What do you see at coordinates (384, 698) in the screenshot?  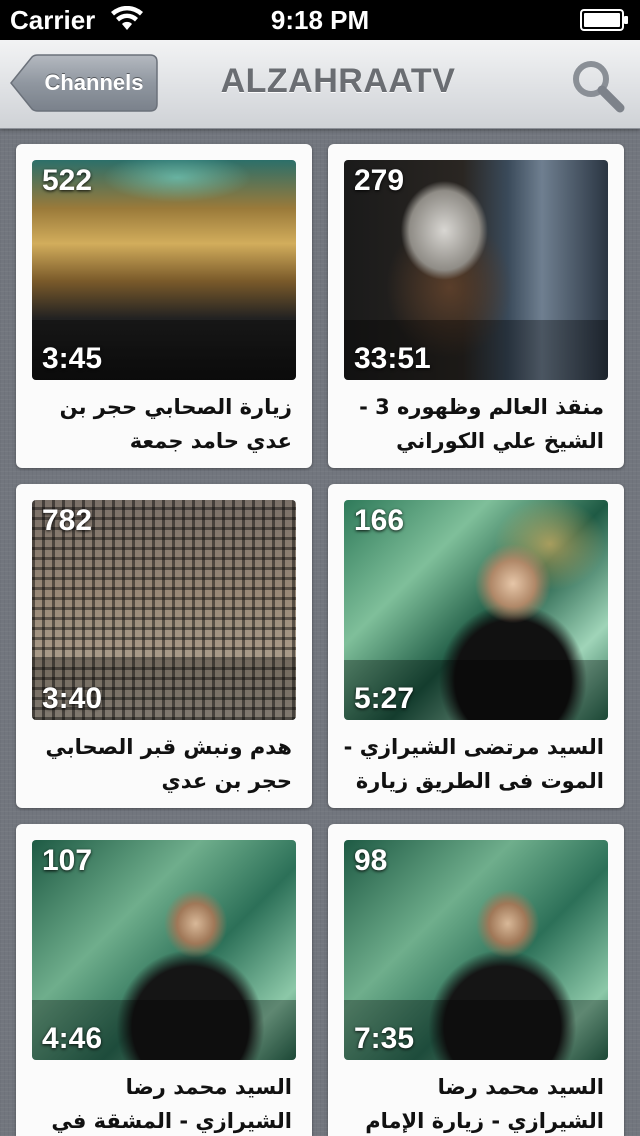 I see `video-duration: 5:27` at bounding box center [384, 698].